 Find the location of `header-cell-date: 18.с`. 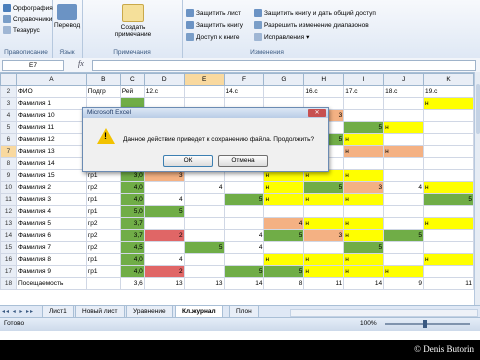

header-cell-date: 18.с is located at coordinates (404, 91).